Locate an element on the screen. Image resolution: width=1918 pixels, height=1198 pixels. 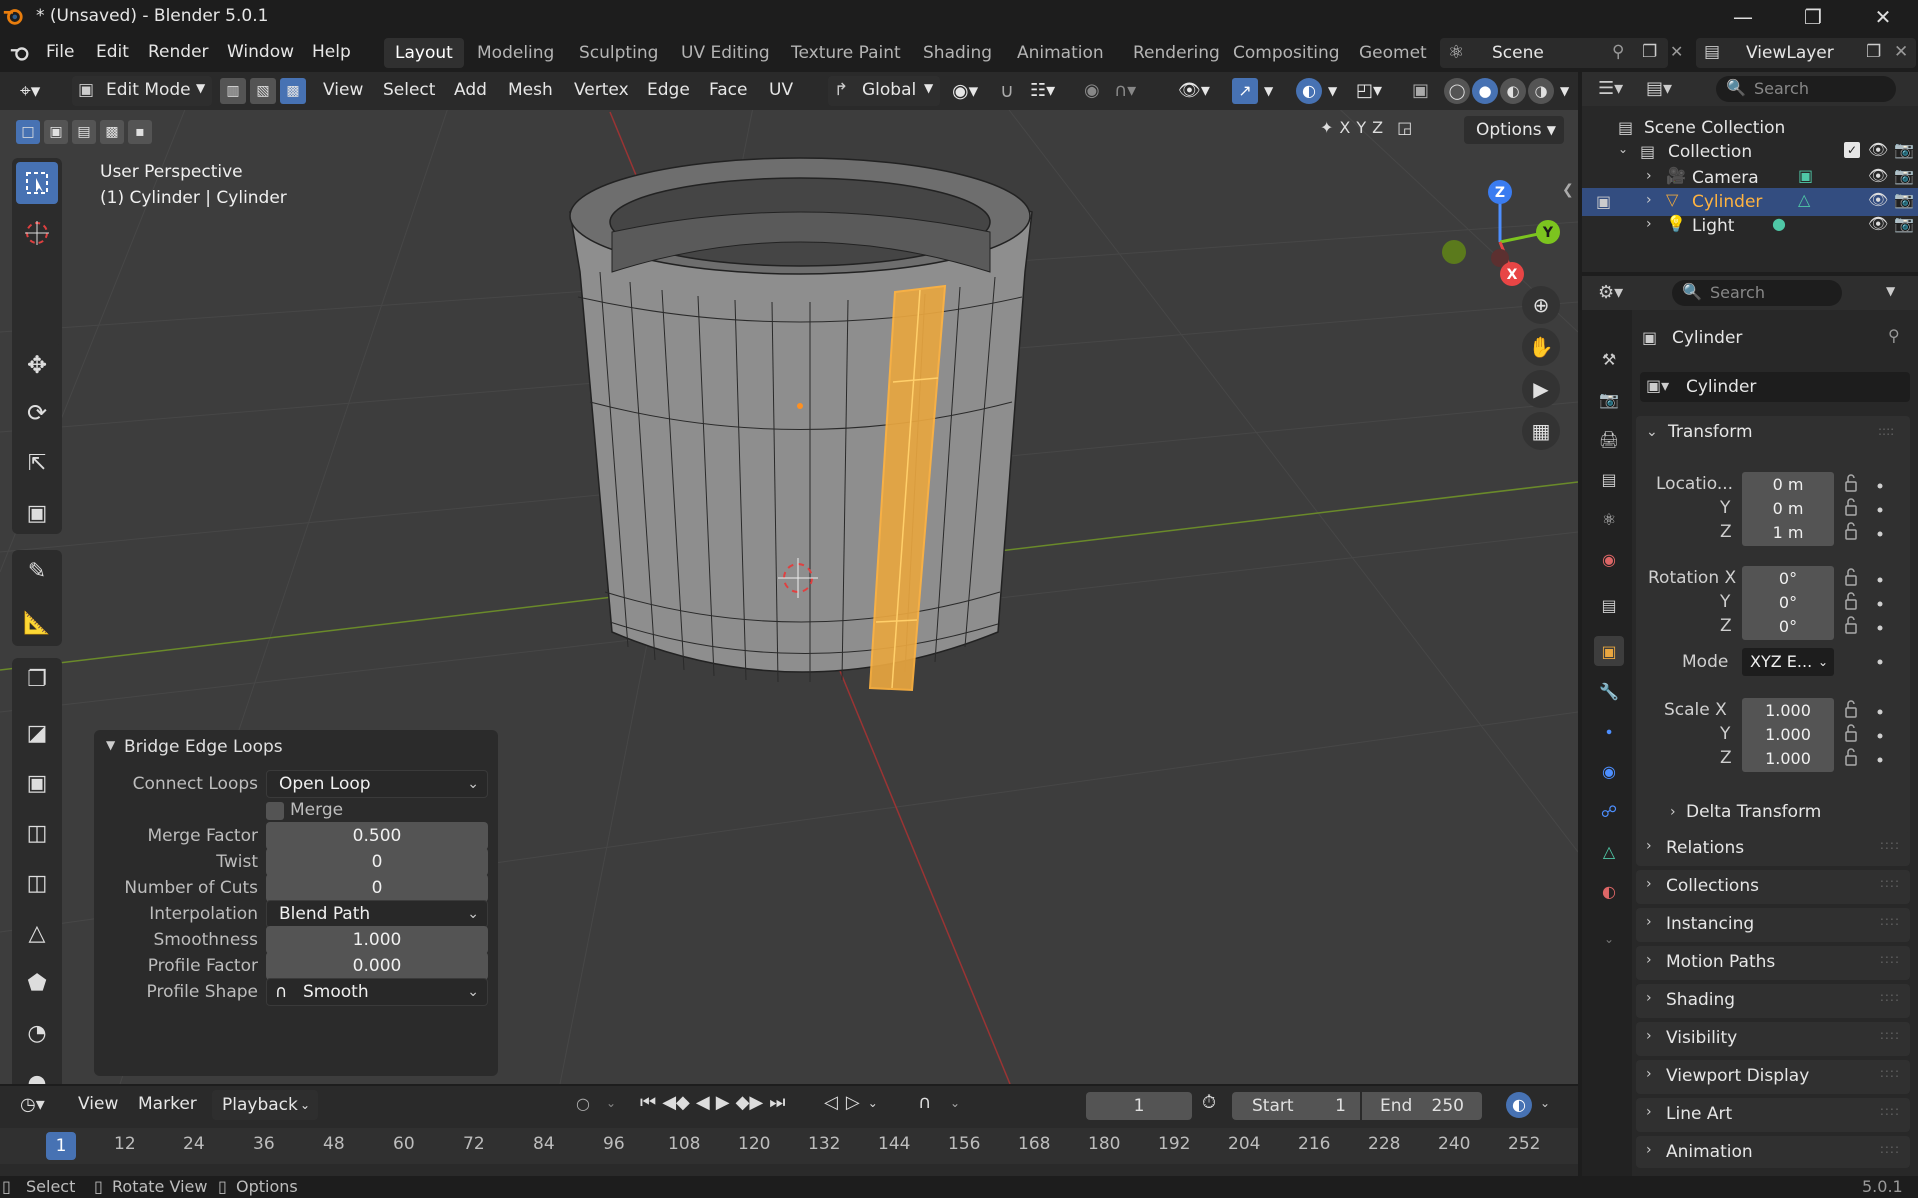
profile-factor-field: 0.000 is located at coordinates (377, 966).